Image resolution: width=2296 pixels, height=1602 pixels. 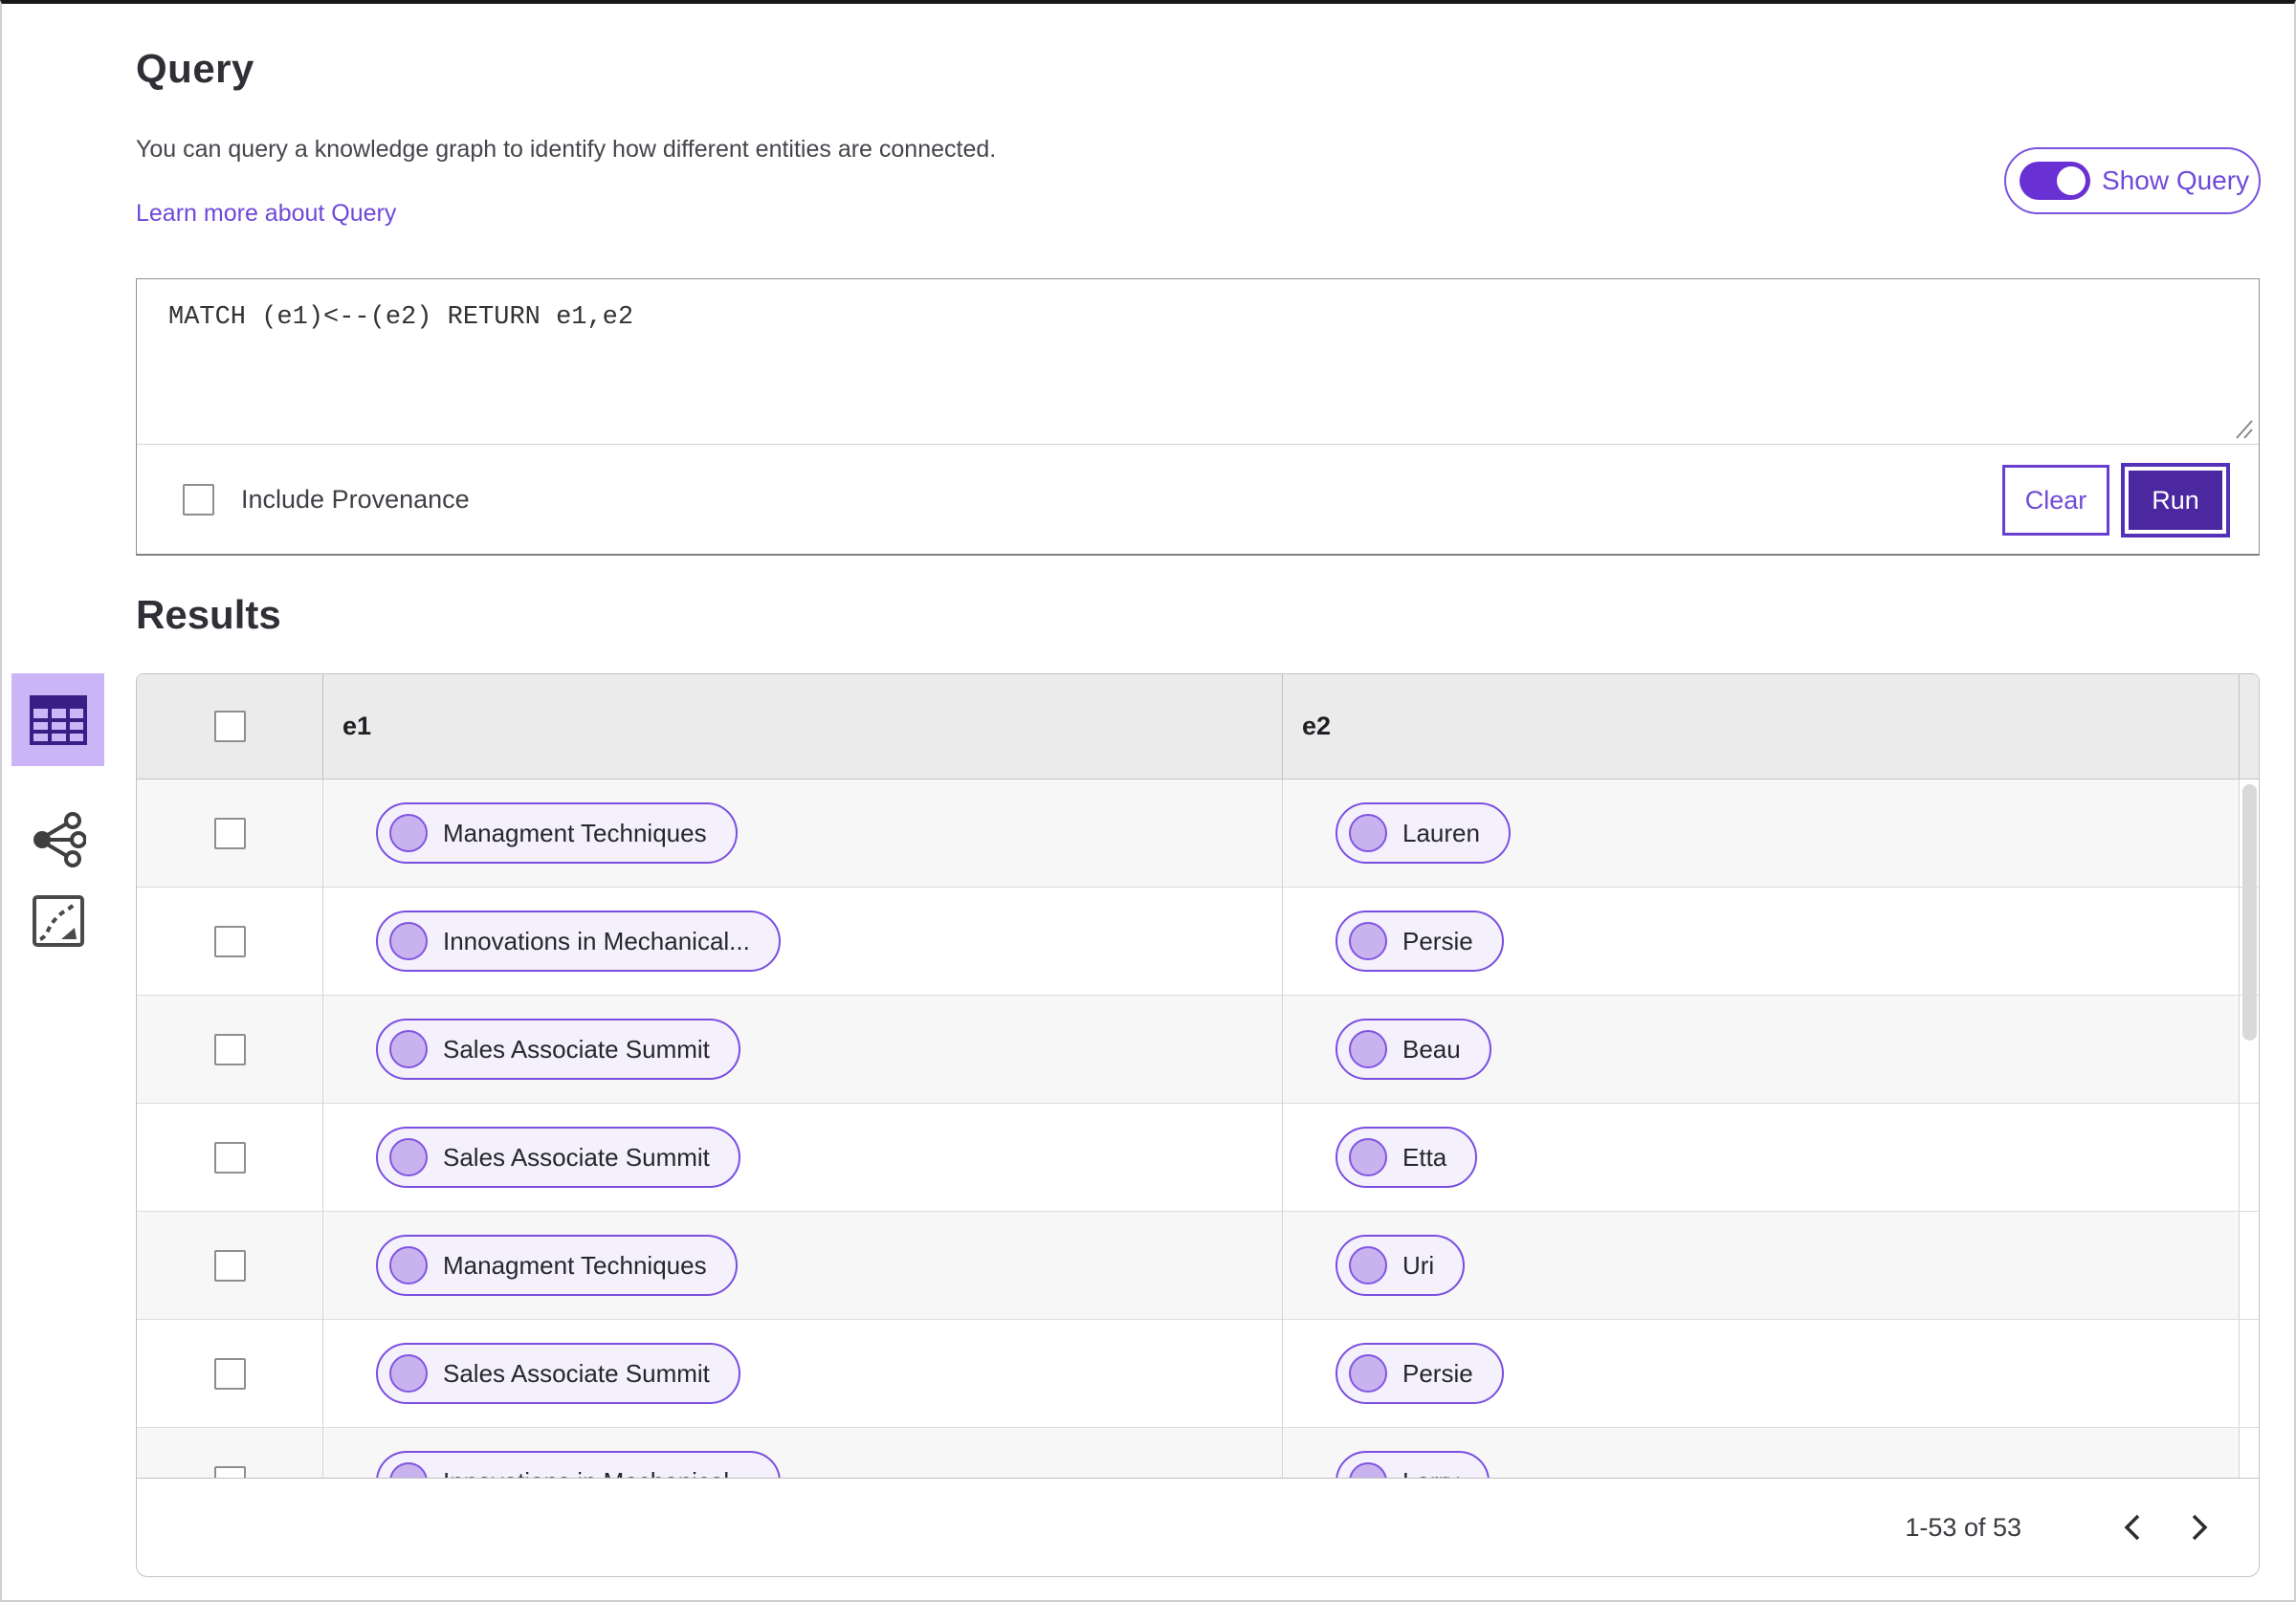 I want to click on clear-button: Clear, so click(x=2055, y=500).